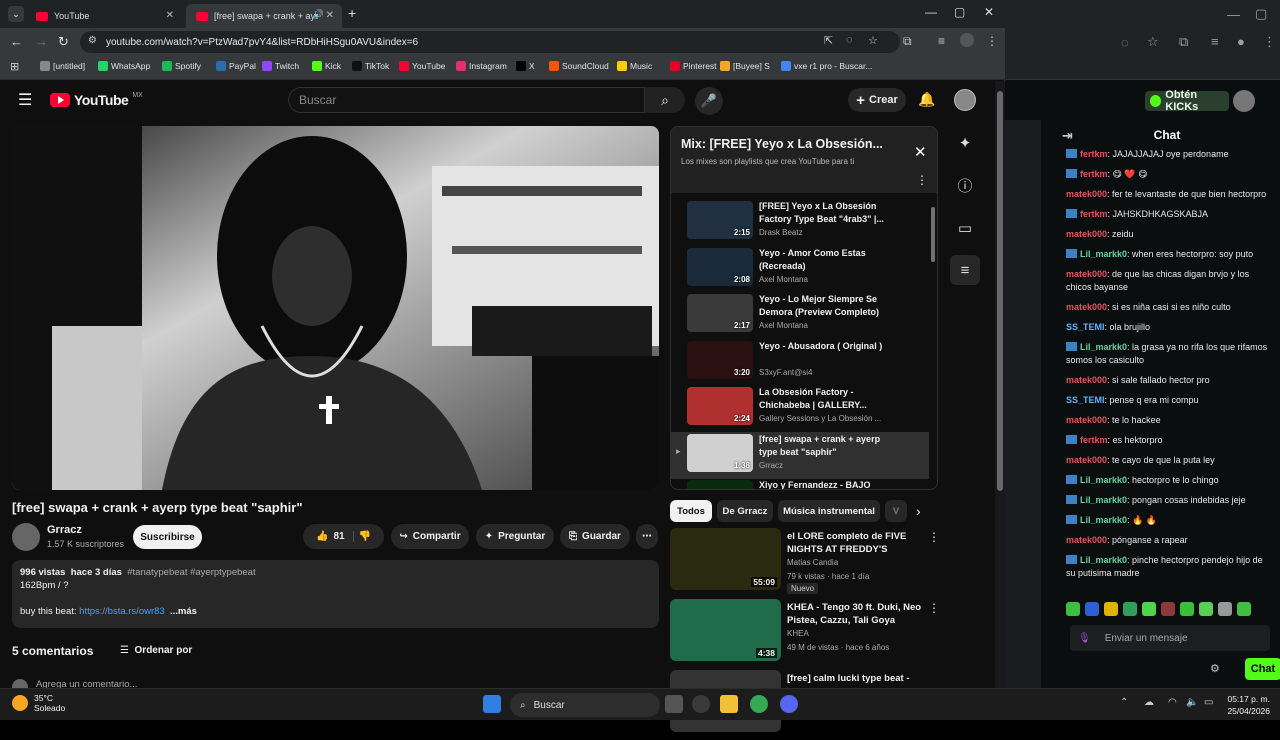  Describe the element at coordinates (647, 536) in the screenshot. I see `more-actions-button: ⋯` at that location.